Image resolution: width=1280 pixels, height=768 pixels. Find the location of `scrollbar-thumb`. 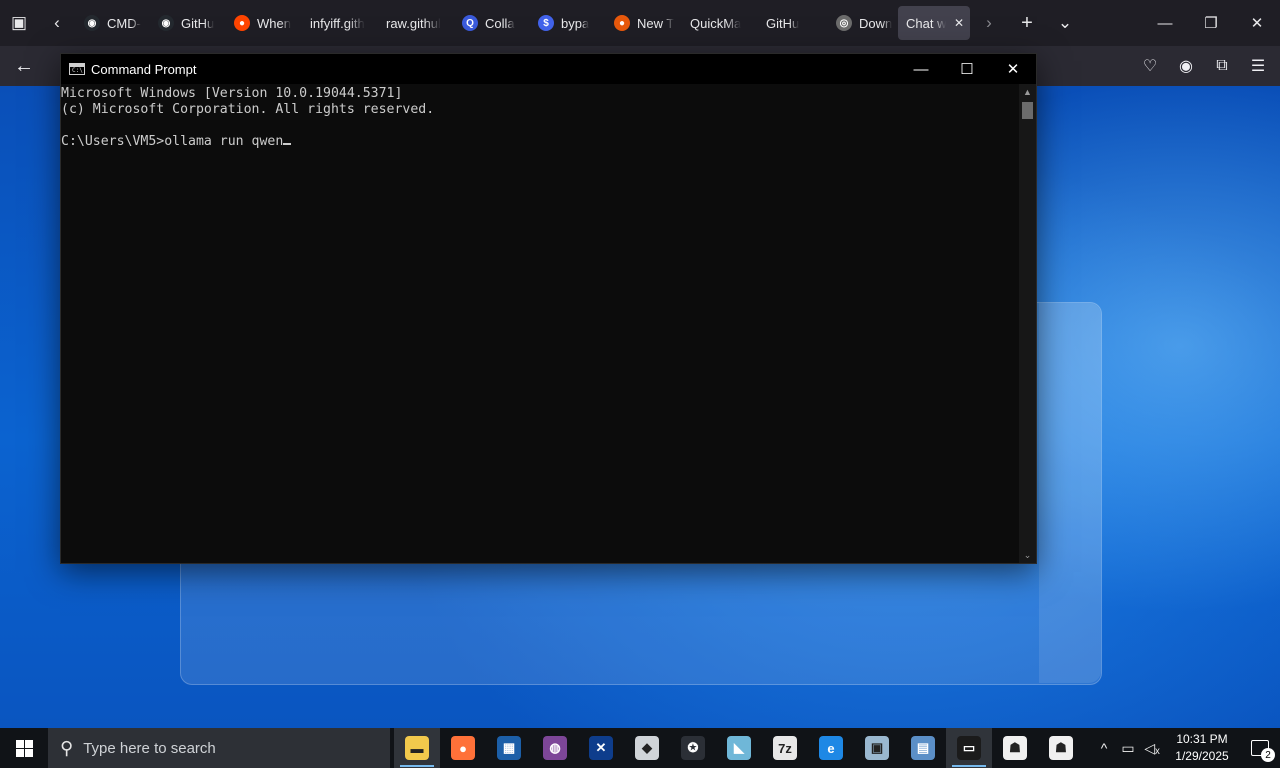

scrollbar-thumb is located at coordinates (1027, 110).